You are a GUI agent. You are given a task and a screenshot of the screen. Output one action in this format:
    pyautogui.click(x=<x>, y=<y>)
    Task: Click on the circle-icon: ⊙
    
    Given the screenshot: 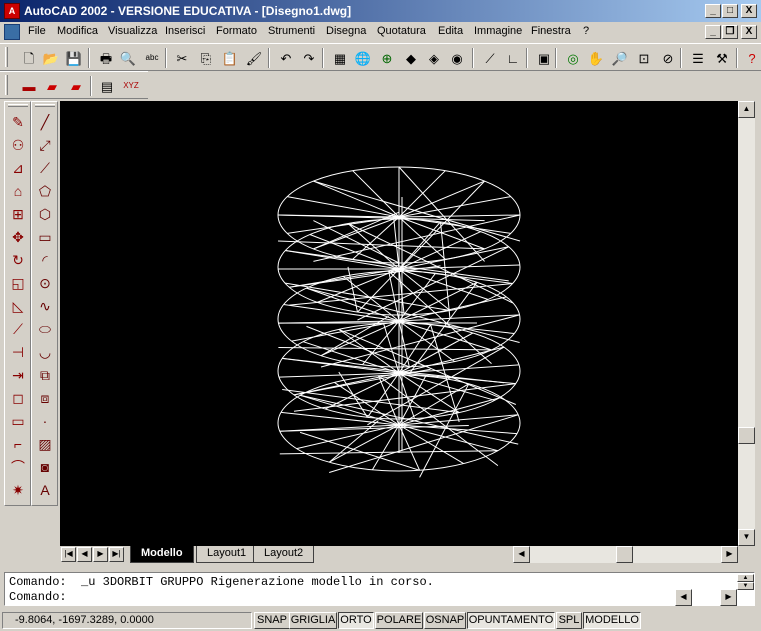 What is the action you would take?
    pyautogui.click(x=45, y=283)
    